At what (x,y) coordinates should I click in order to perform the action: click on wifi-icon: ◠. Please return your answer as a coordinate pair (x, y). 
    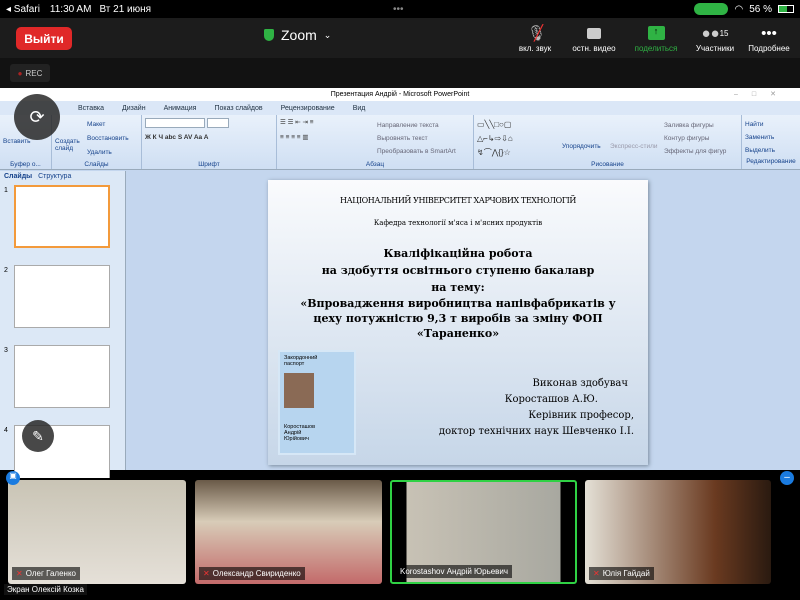
    Looking at the image, I should click on (739, 9).